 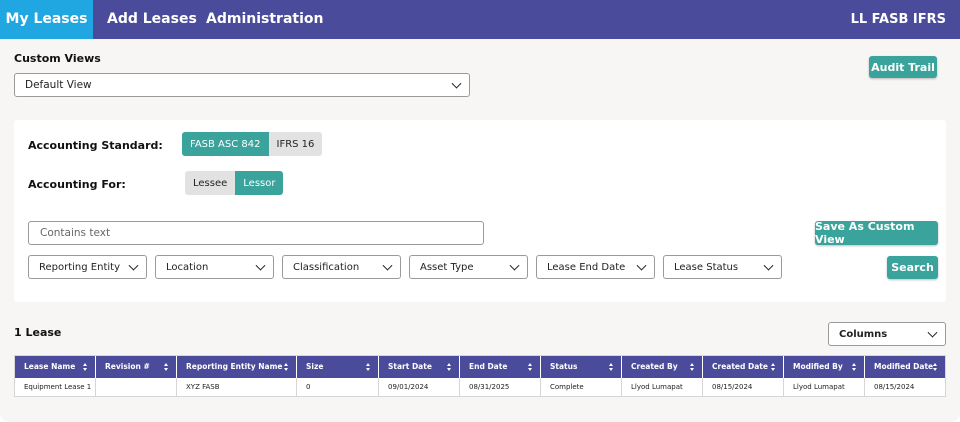 What do you see at coordinates (210, 183) in the screenshot?
I see `accounting-for-lessee-option: Lessee` at bounding box center [210, 183].